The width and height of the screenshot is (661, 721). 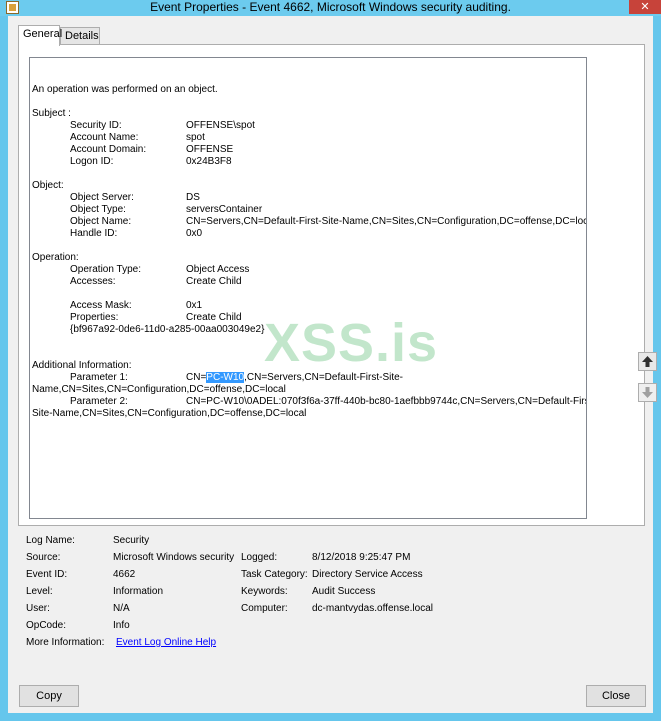 I want to click on source-label: Source:, so click(x=43, y=557).